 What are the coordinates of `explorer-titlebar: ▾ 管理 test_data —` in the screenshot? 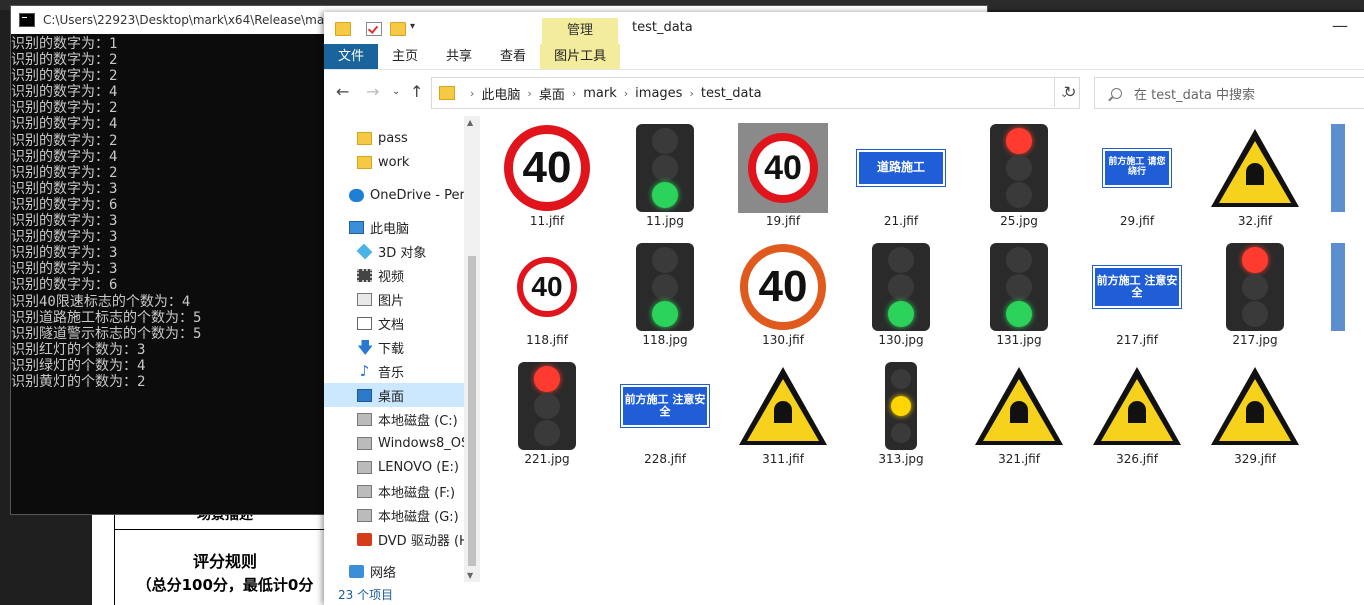 It's located at (844, 28).